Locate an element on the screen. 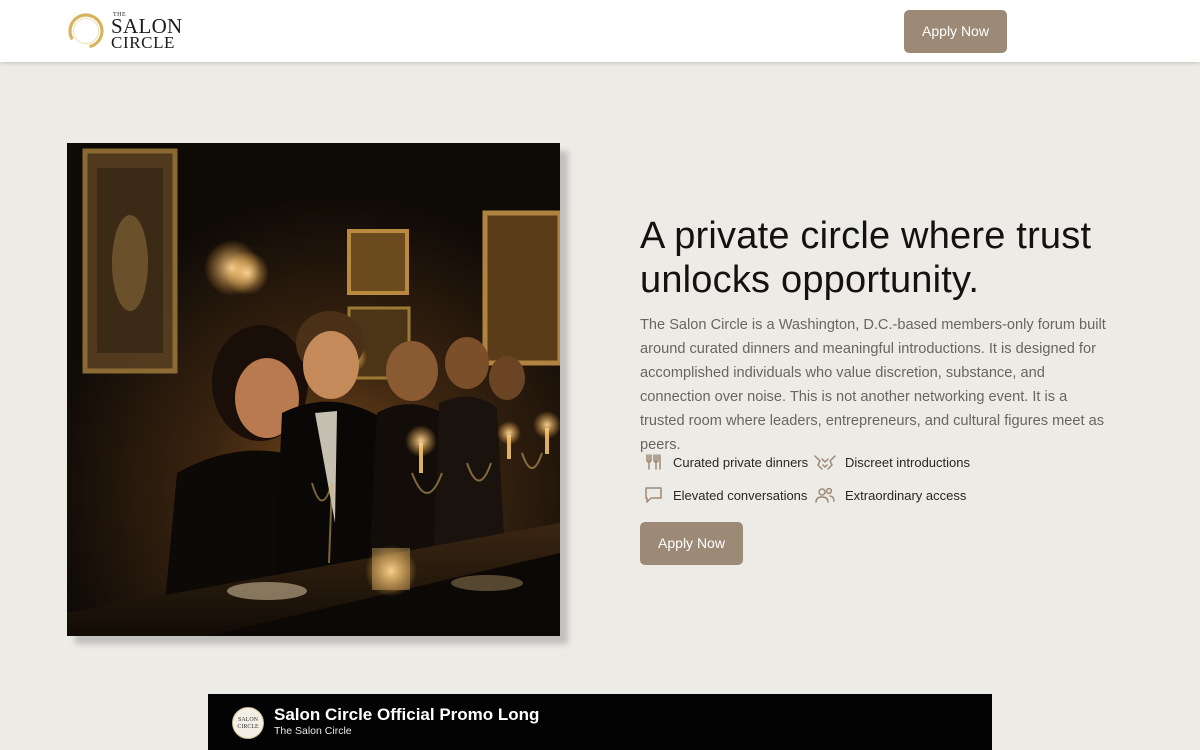 The image size is (1200, 750). video-title: Salon Circle Official Promo Long is located at coordinates (406, 715).